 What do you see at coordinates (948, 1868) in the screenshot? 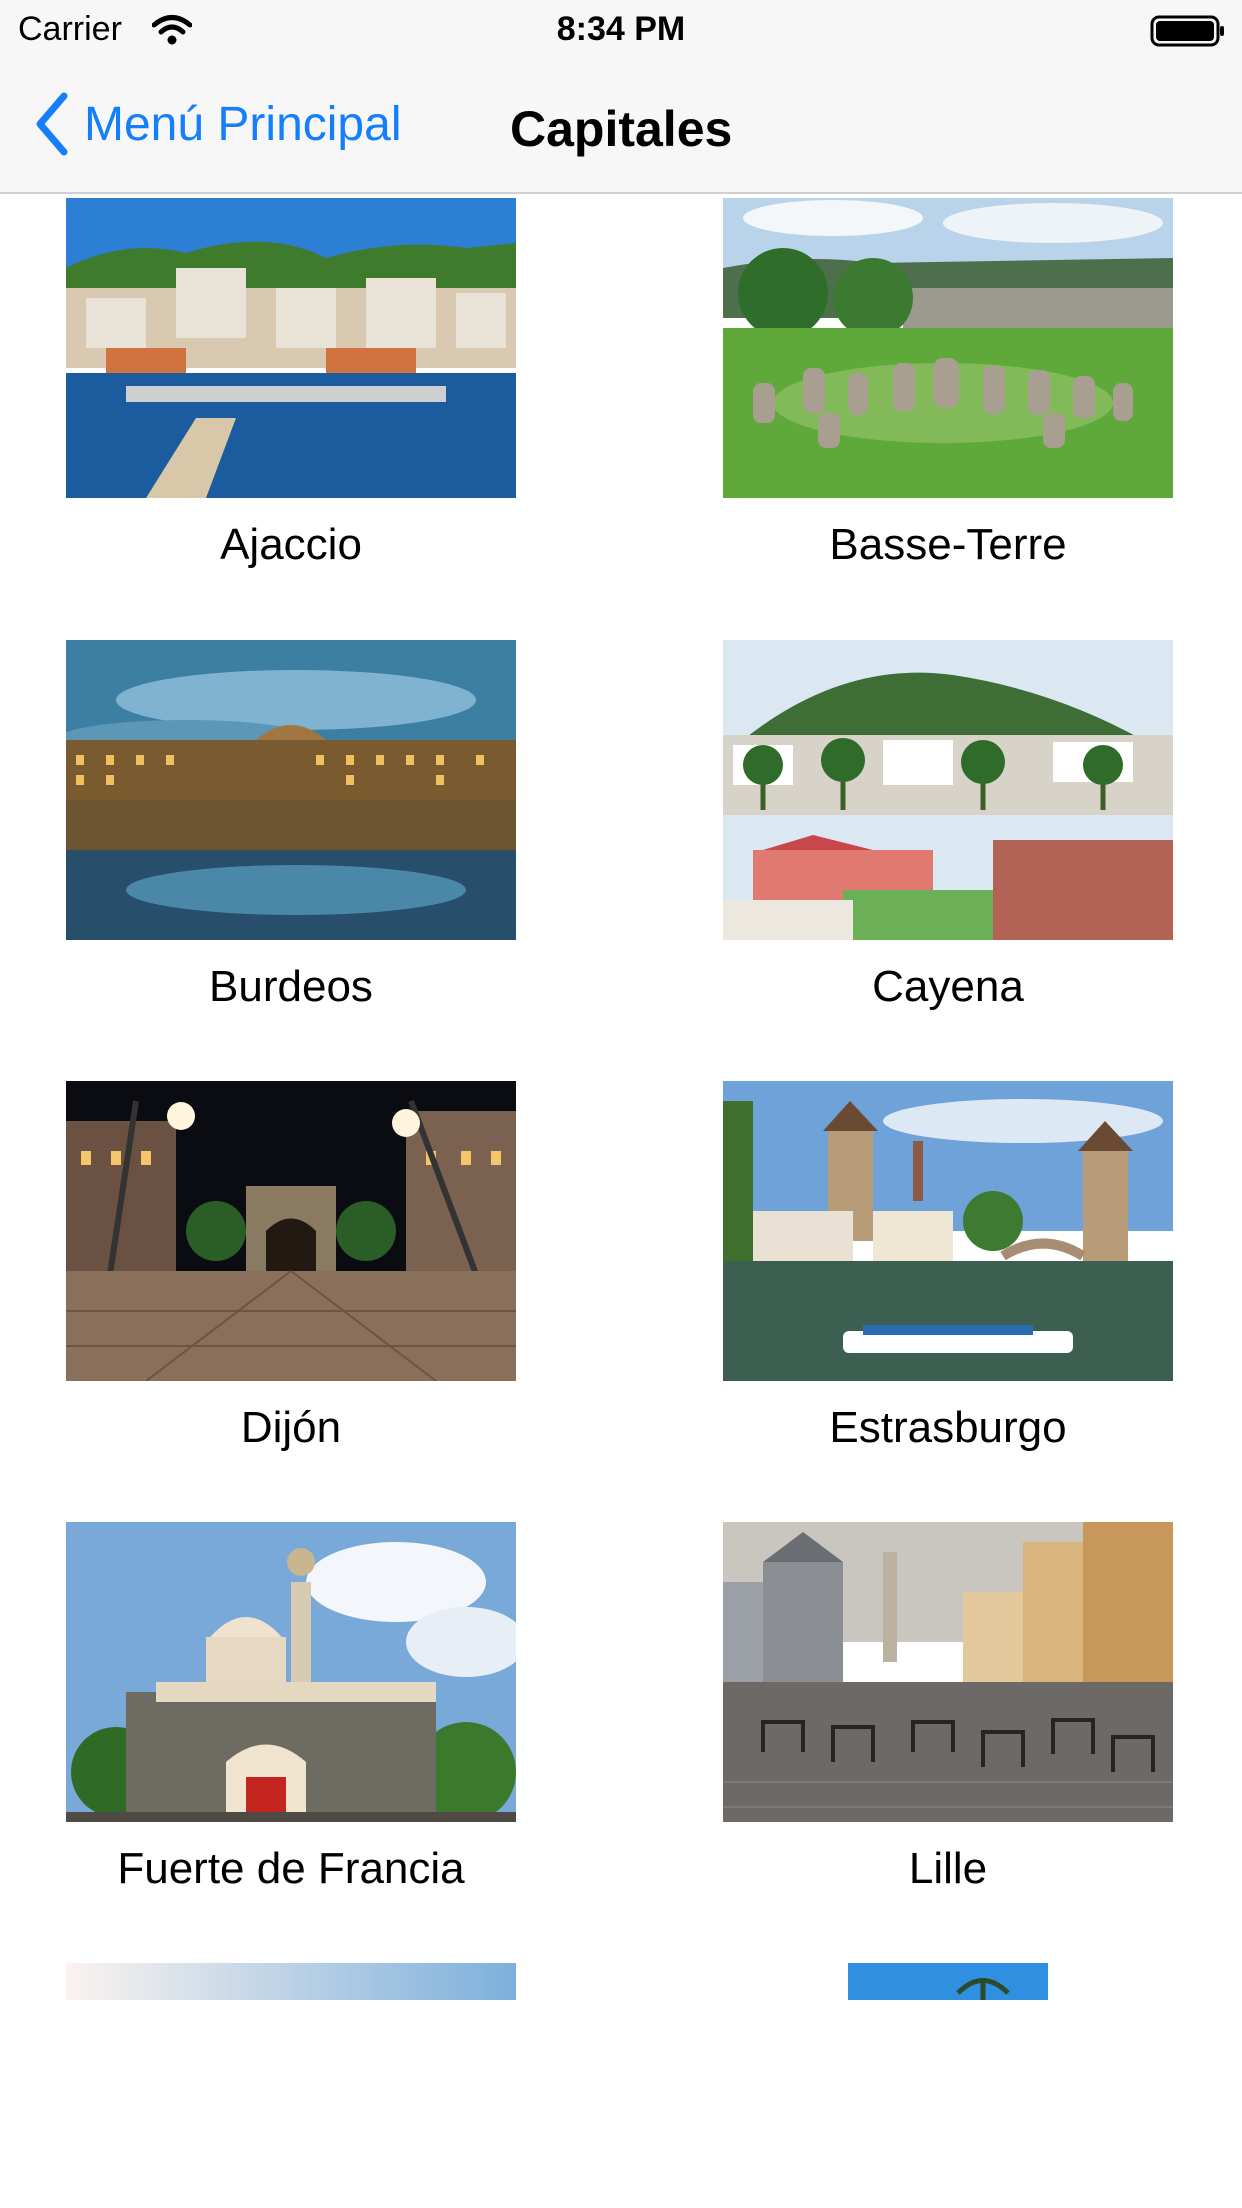
I see `city-name: Lille` at bounding box center [948, 1868].